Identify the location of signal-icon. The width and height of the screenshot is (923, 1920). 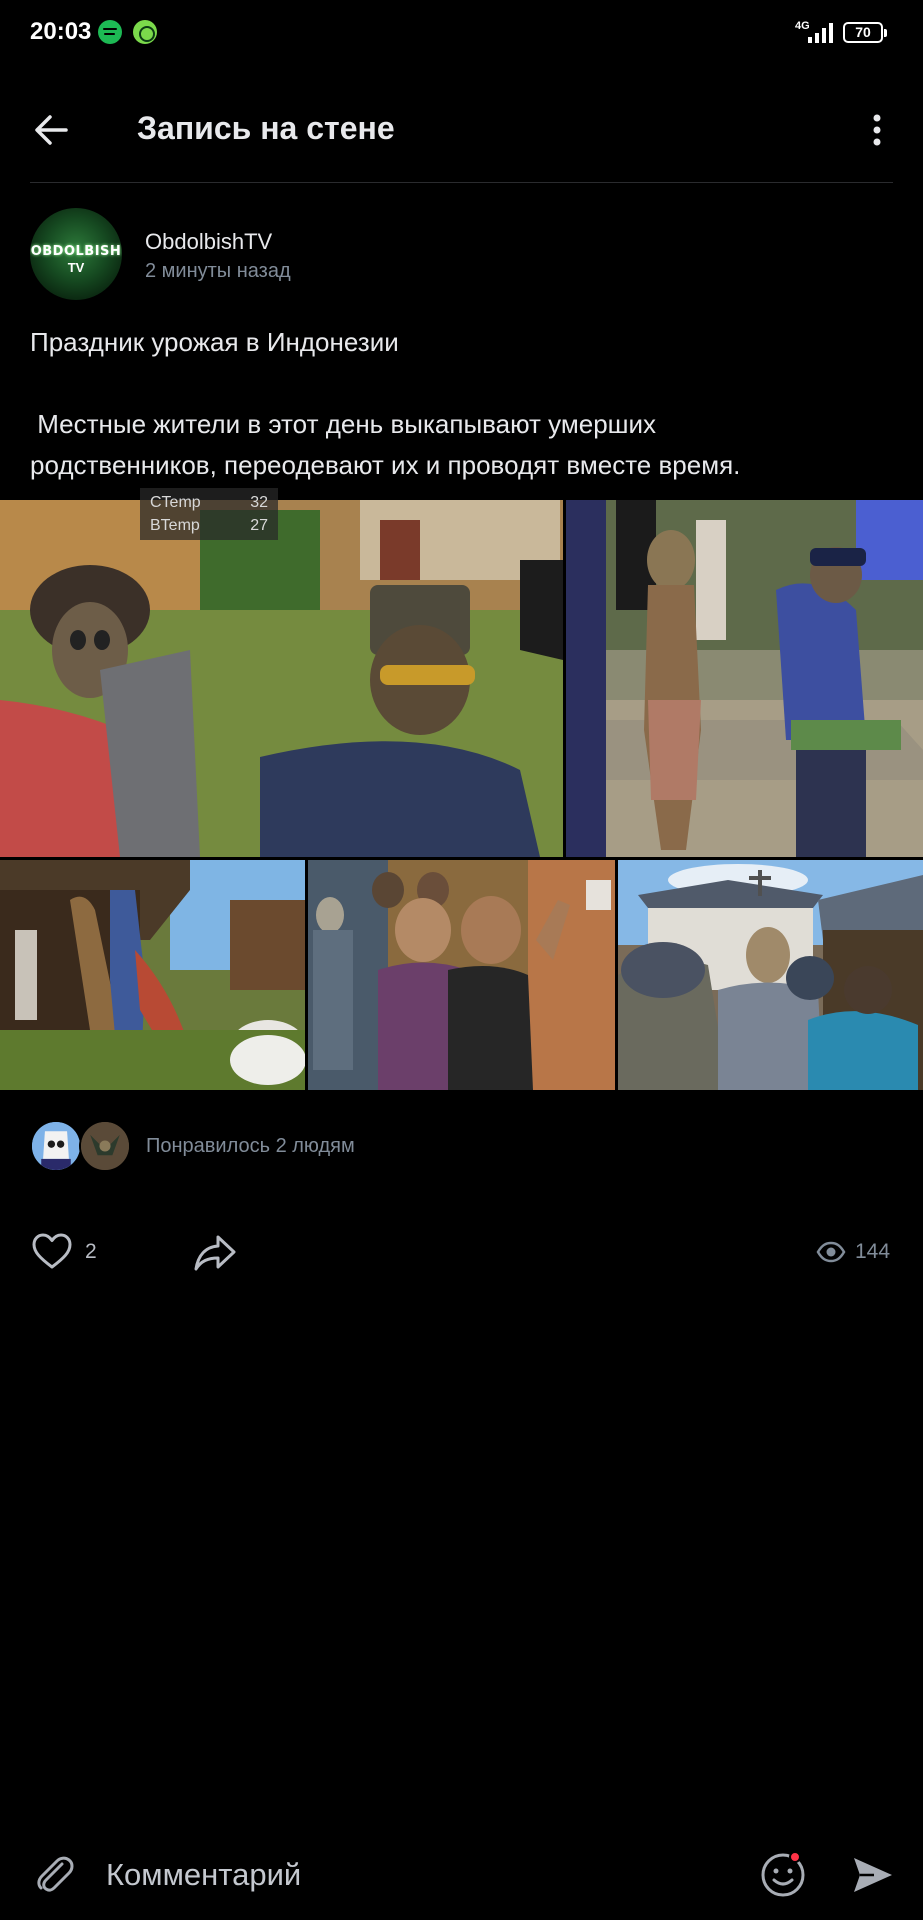
(820, 33).